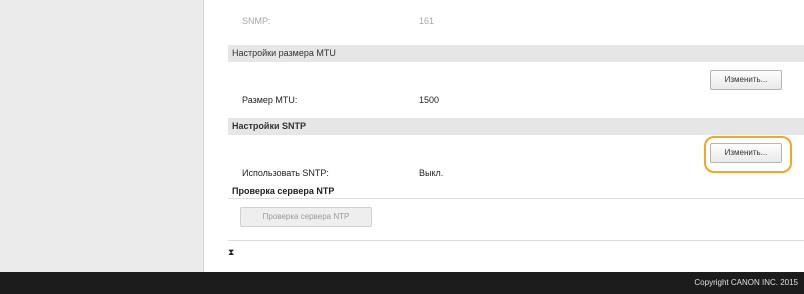  I want to click on mtu-size-label: Размер MTU:, so click(270, 100).